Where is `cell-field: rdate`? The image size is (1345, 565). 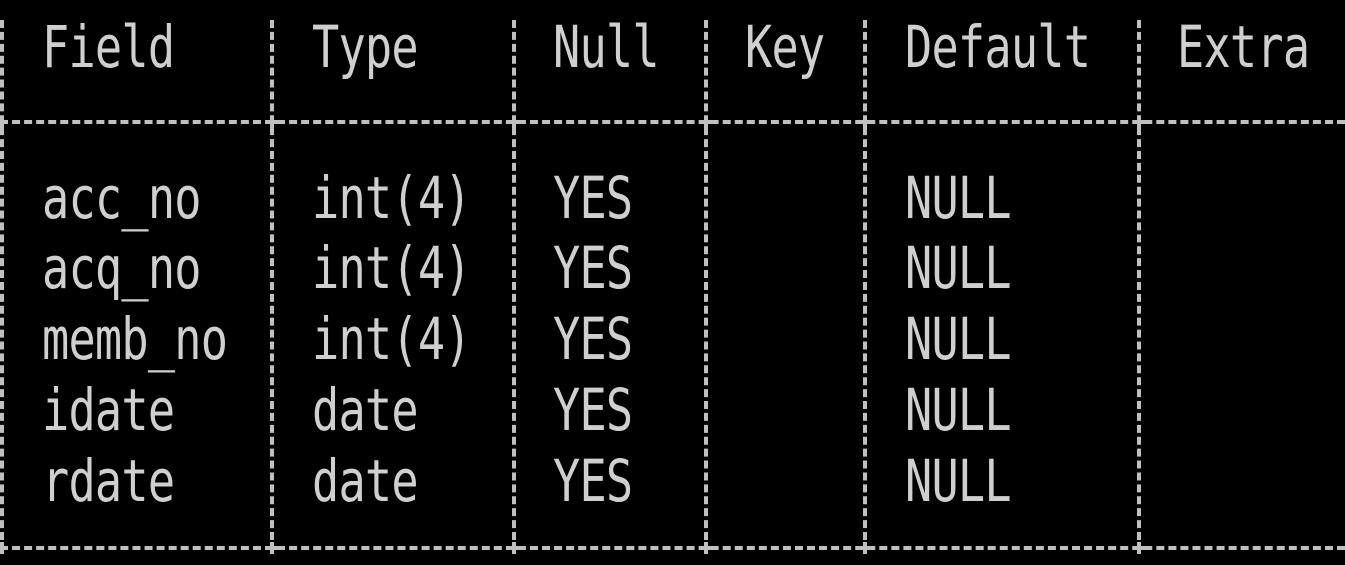
cell-field: rdate is located at coordinates (108, 481).